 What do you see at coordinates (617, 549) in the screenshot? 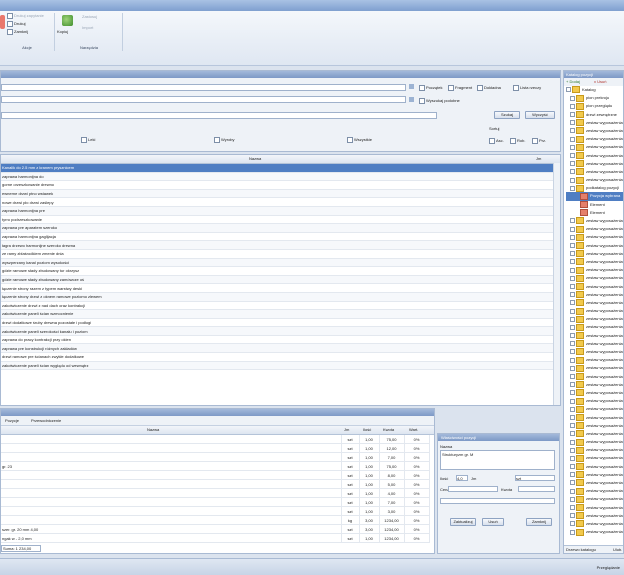
I see `tab-favorites: Ulub.` at bounding box center [617, 549].